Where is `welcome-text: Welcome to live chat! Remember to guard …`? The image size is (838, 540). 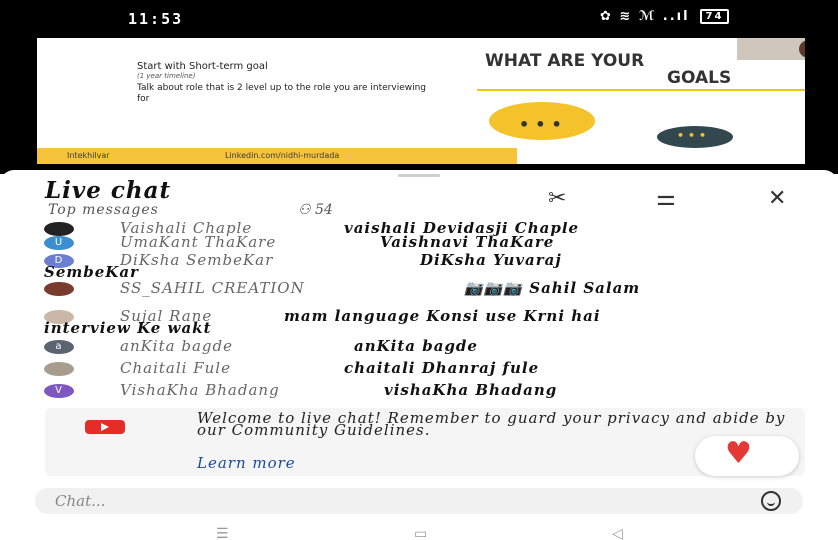
welcome-text: Welcome to live chat! Remember to guard … is located at coordinates (491, 424).